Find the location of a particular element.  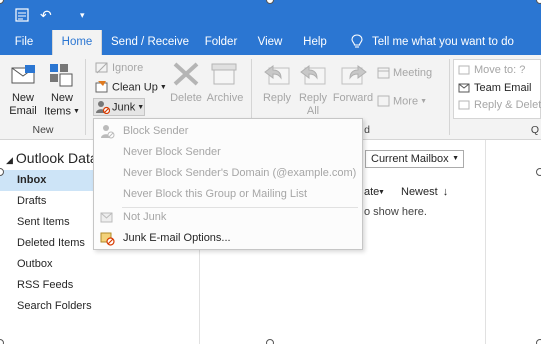

tab-view: View is located at coordinates (270, 42).